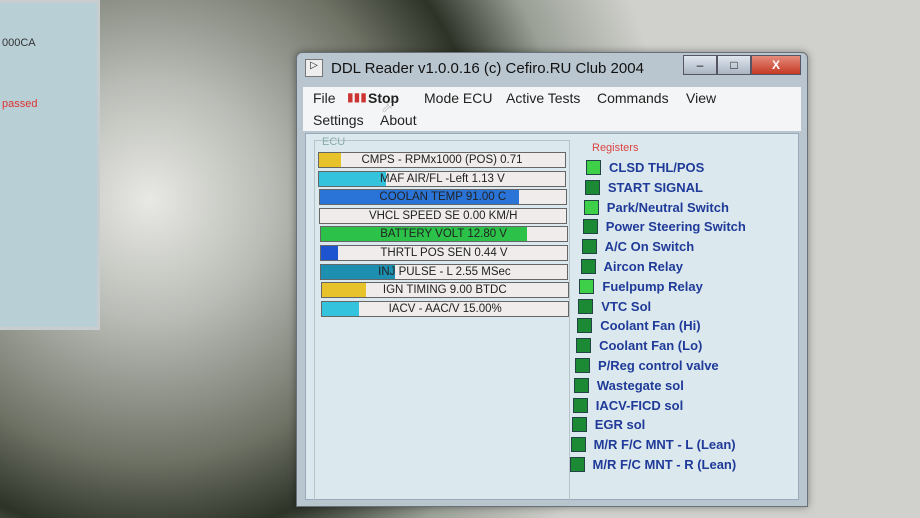 This screenshot has width=920, height=518. I want to click on gauge-label: COOLAN TEMP 91.00 C, so click(443, 197).